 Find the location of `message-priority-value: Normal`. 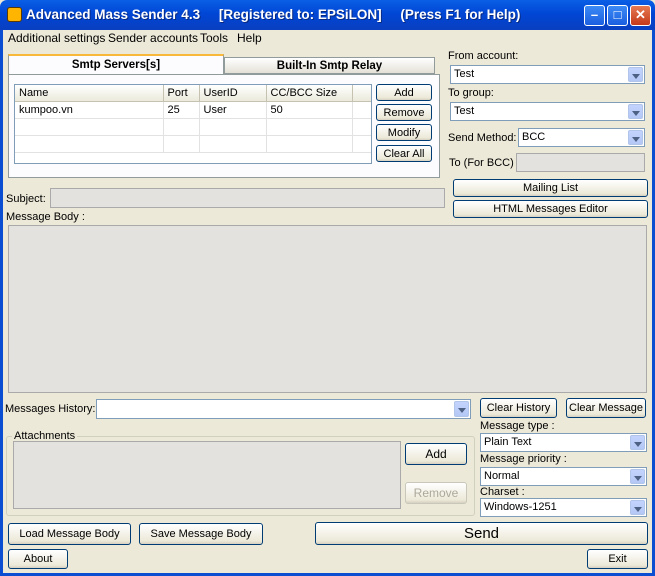

message-priority-value: Normal is located at coordinates (502, 476).